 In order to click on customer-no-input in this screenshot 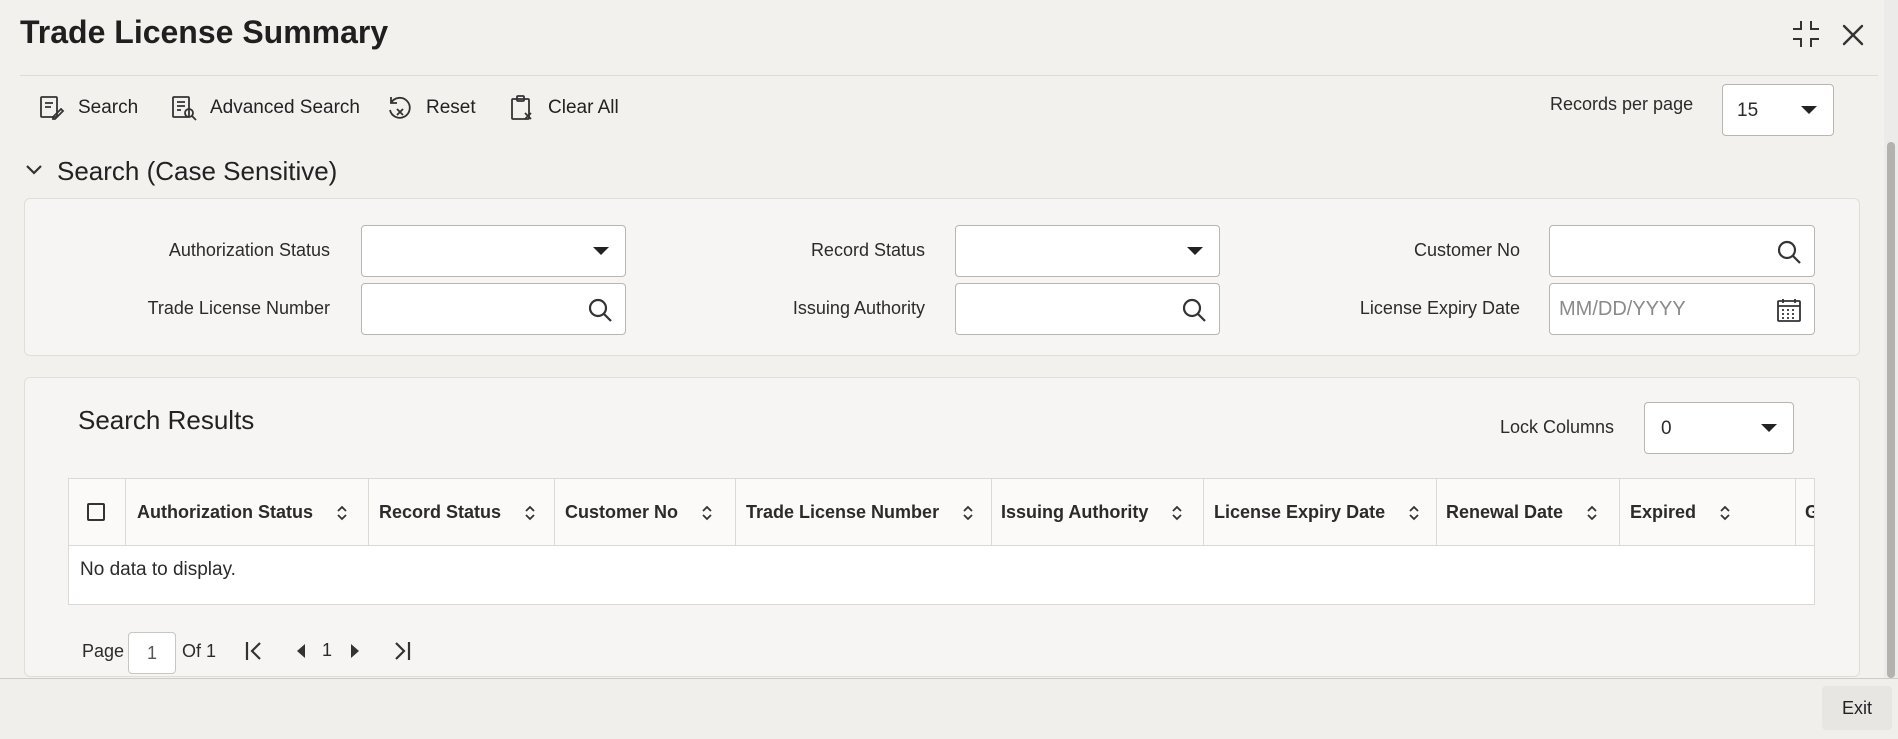, I will do `click(1682, 251)`.